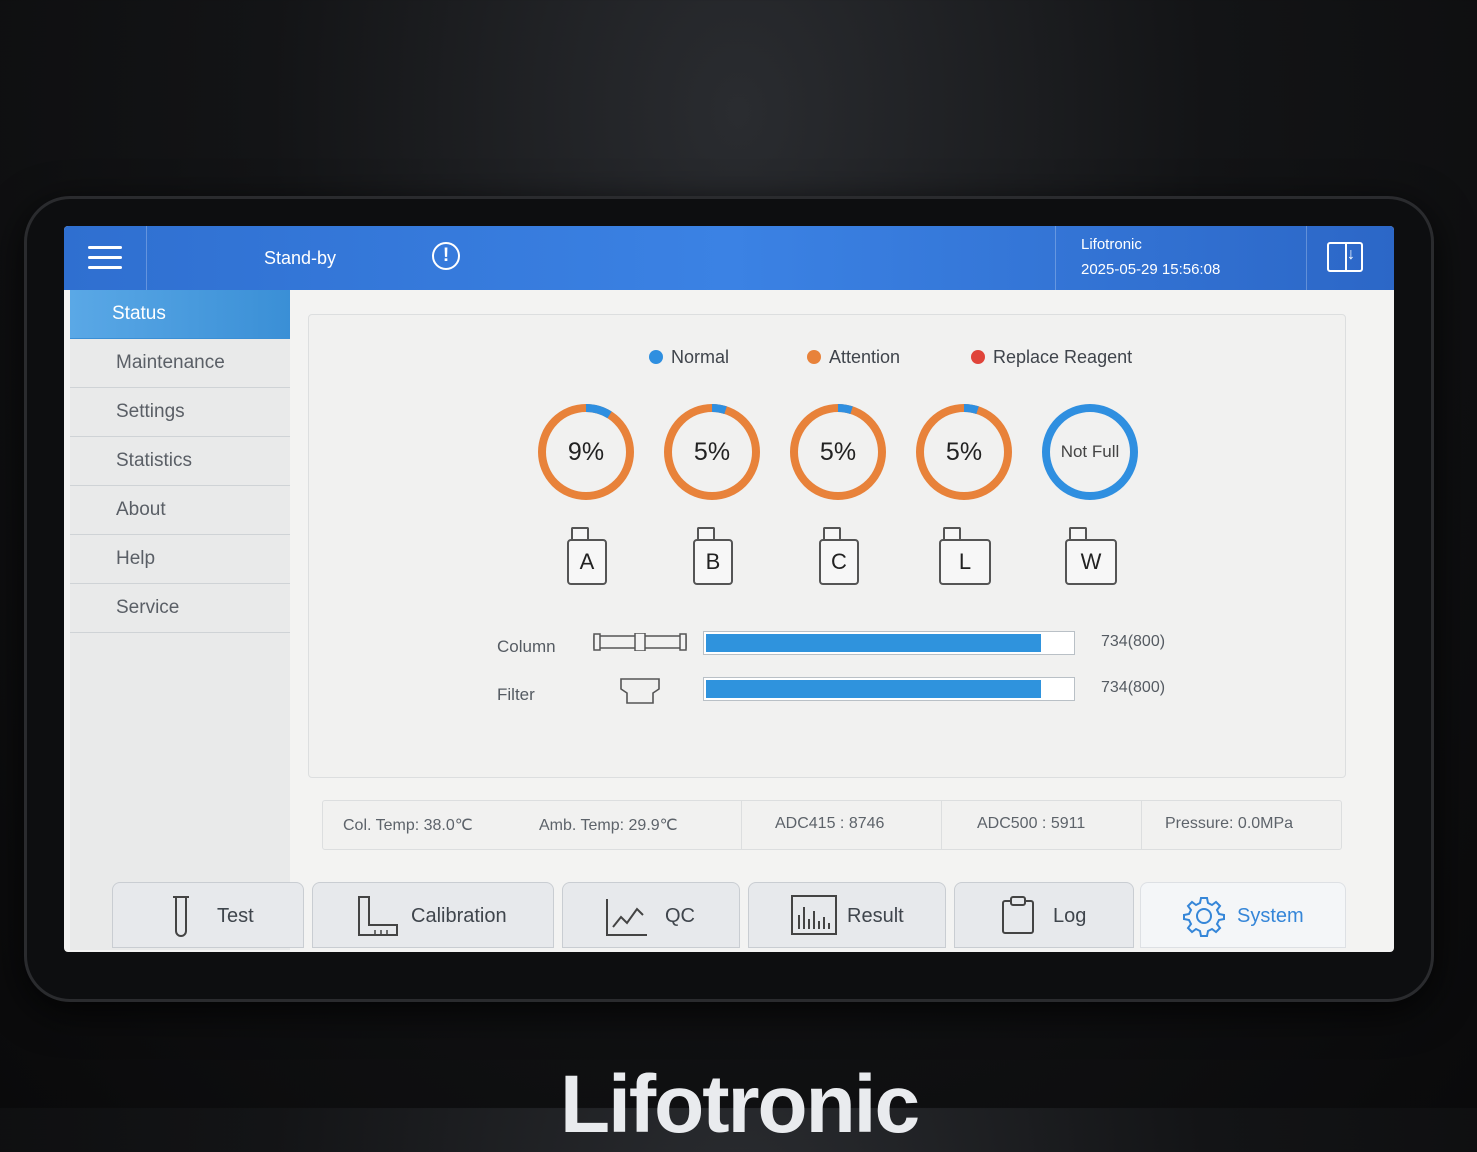 This screenshot has width=1477, height=1152. I want to click on column-usage-fill, so click(874, 643).